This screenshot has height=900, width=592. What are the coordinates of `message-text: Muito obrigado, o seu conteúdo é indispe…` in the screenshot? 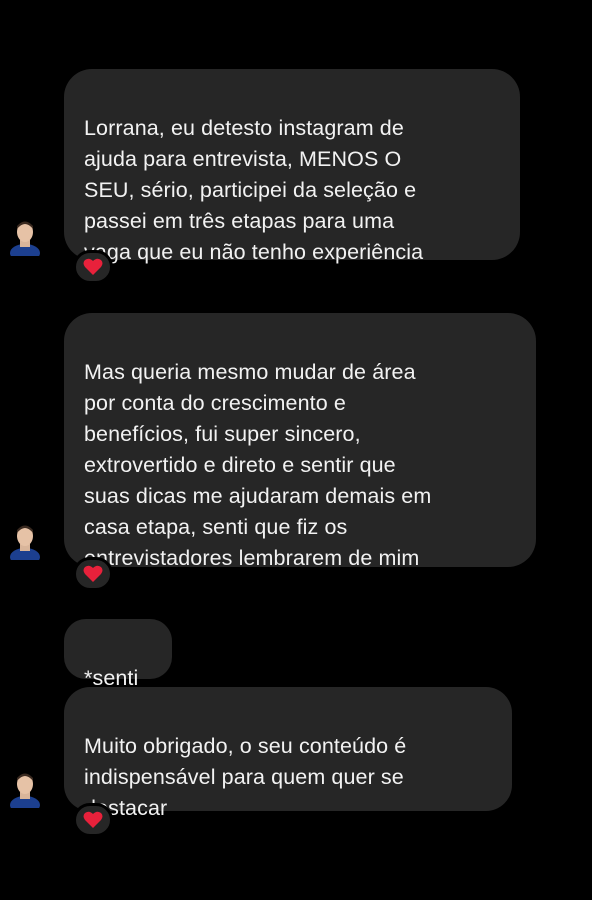 It's located at (245, 777).